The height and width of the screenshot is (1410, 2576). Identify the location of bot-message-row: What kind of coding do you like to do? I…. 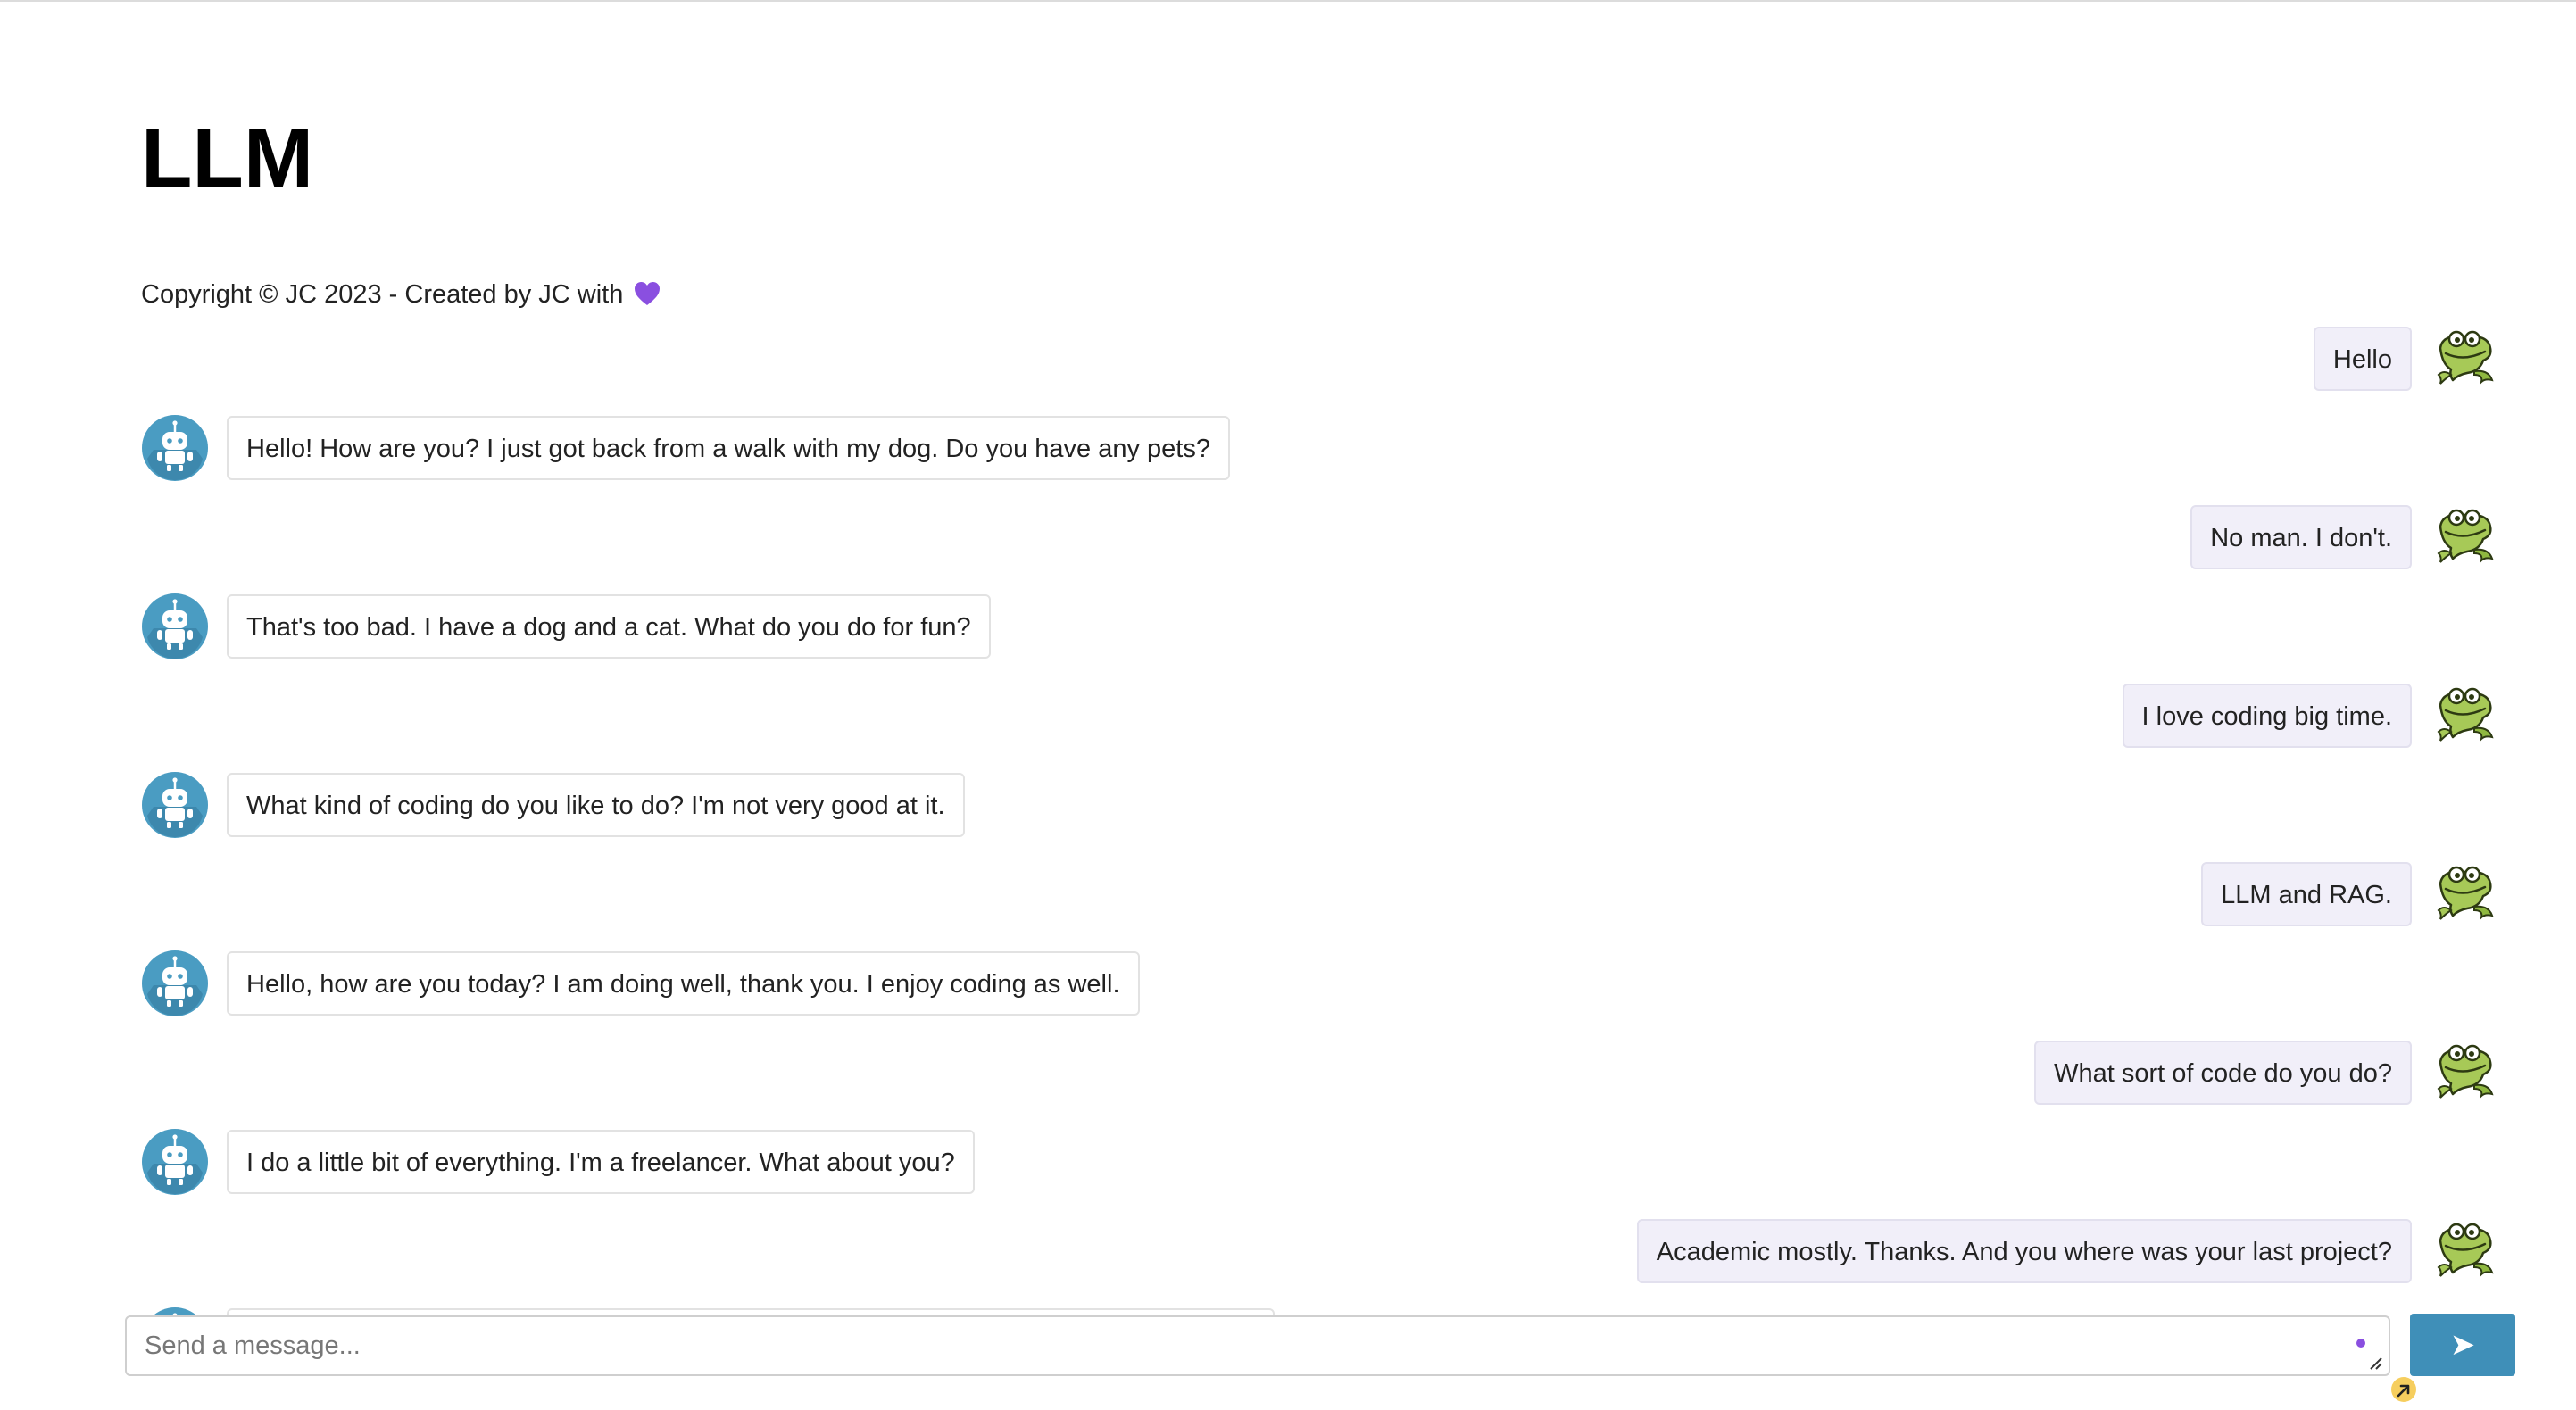
(553, 805).